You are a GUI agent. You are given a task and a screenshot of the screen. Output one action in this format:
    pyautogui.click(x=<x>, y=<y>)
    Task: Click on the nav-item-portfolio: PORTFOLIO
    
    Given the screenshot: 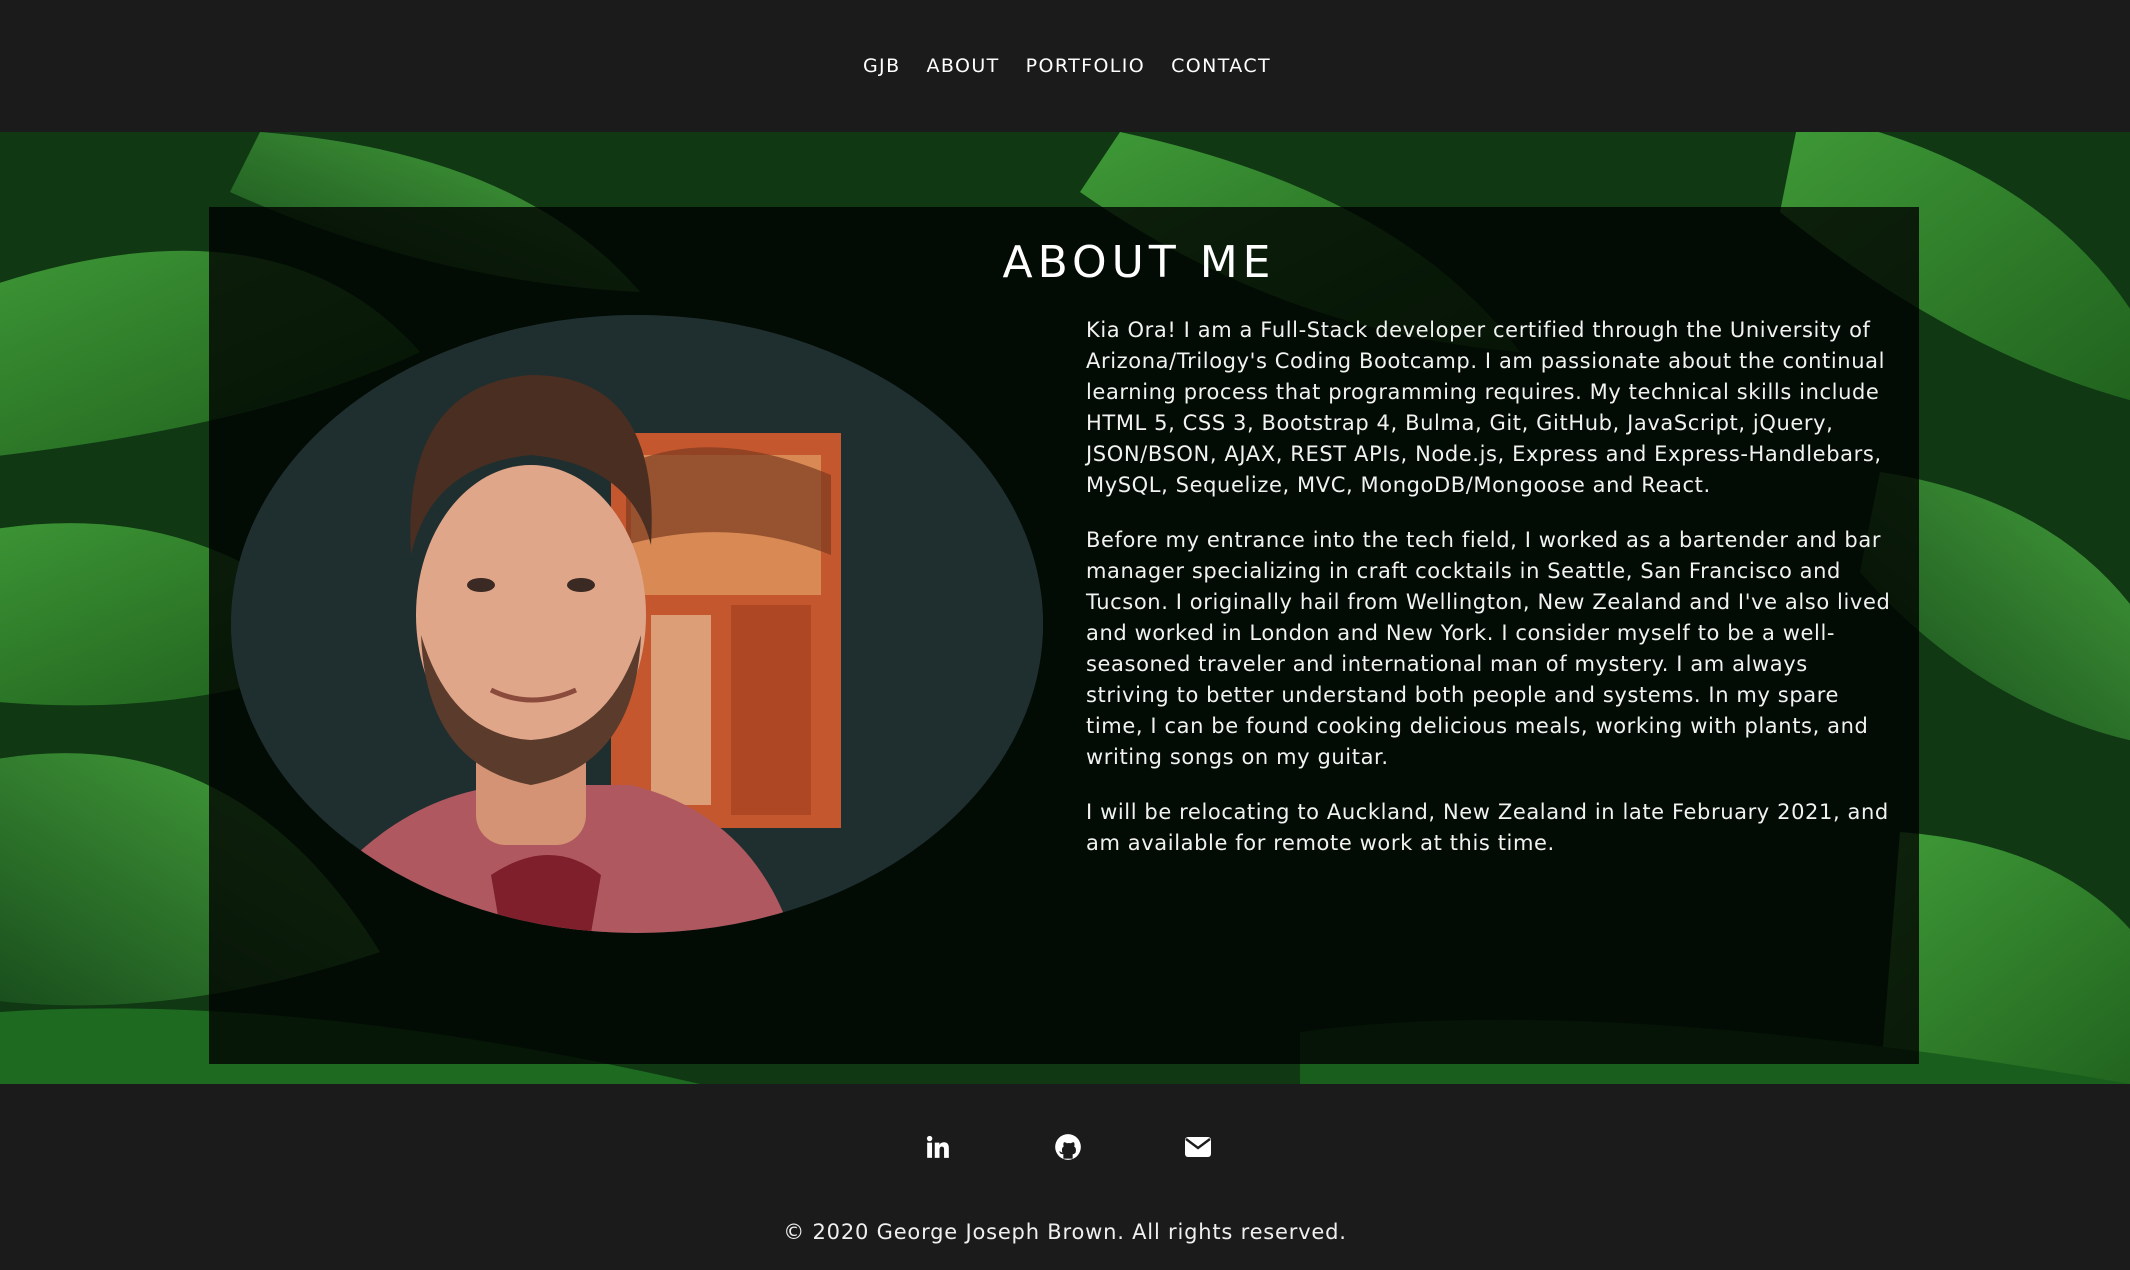 What is the action you would take?
    pyautogui.click(x=1085, y=66)
    